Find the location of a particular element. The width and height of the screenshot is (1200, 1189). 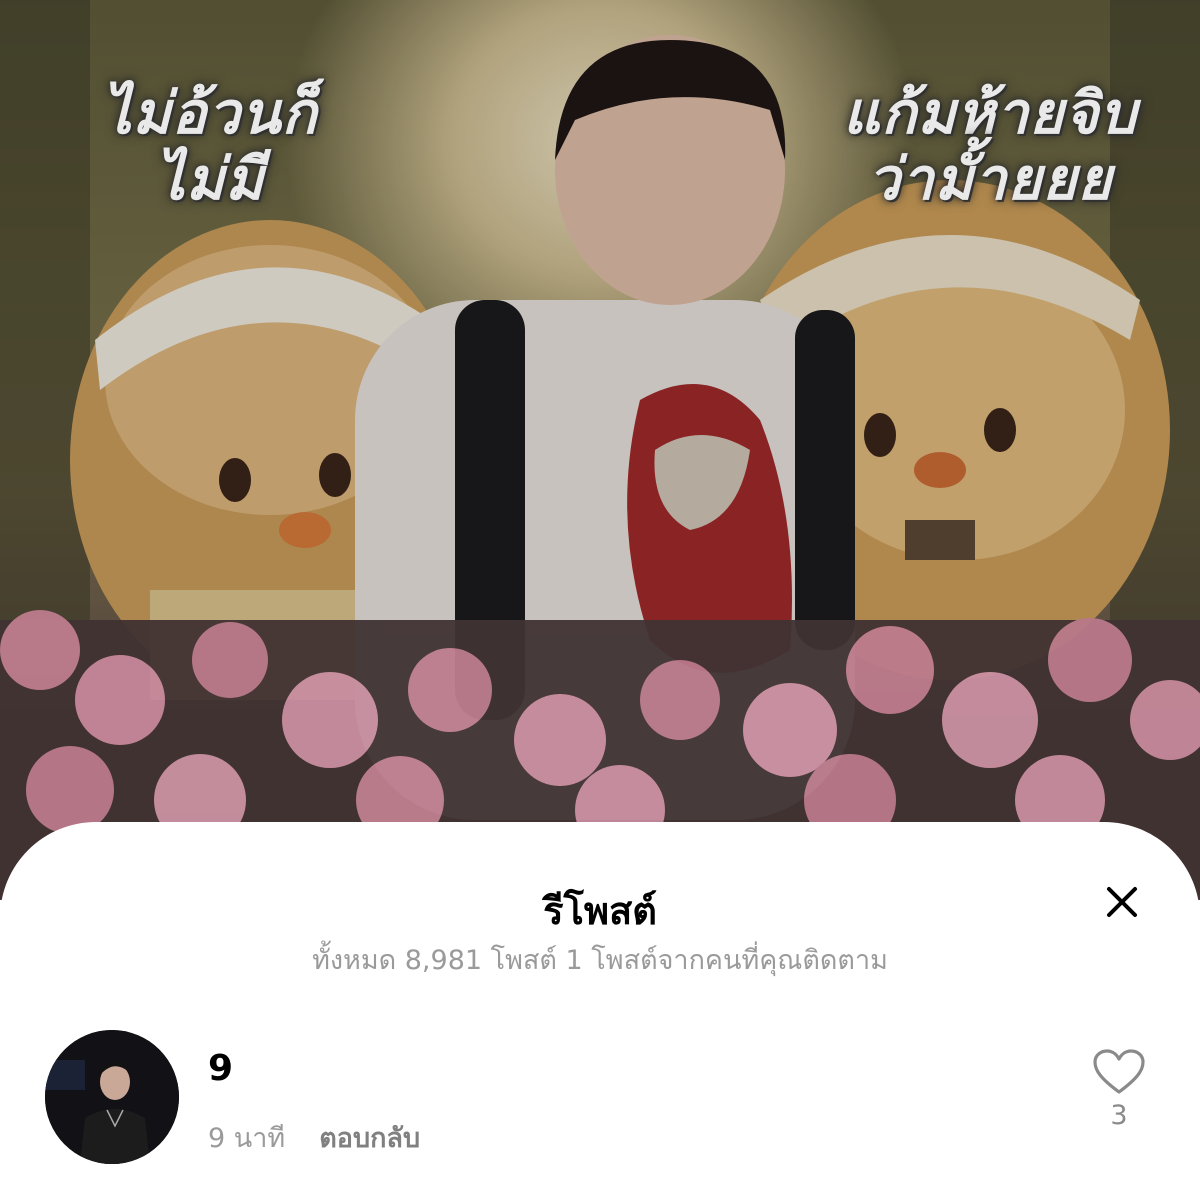

username: 9 is located at coordinates (220, 1068).